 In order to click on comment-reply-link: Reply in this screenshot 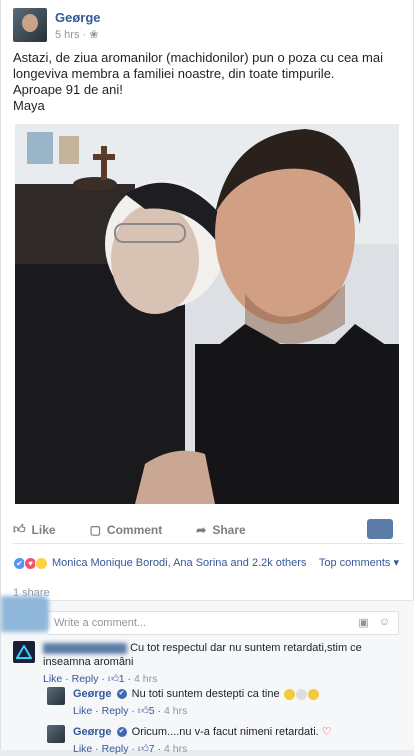, I will do `click(85, 679)`.